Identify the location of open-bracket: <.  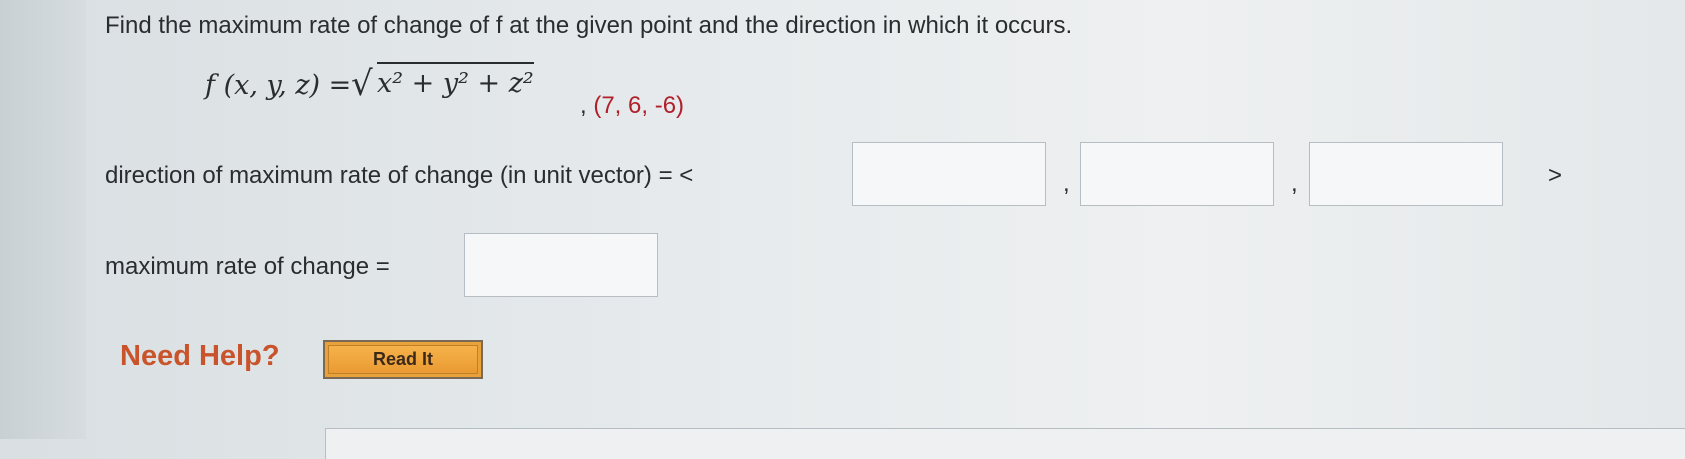
(686, 175).